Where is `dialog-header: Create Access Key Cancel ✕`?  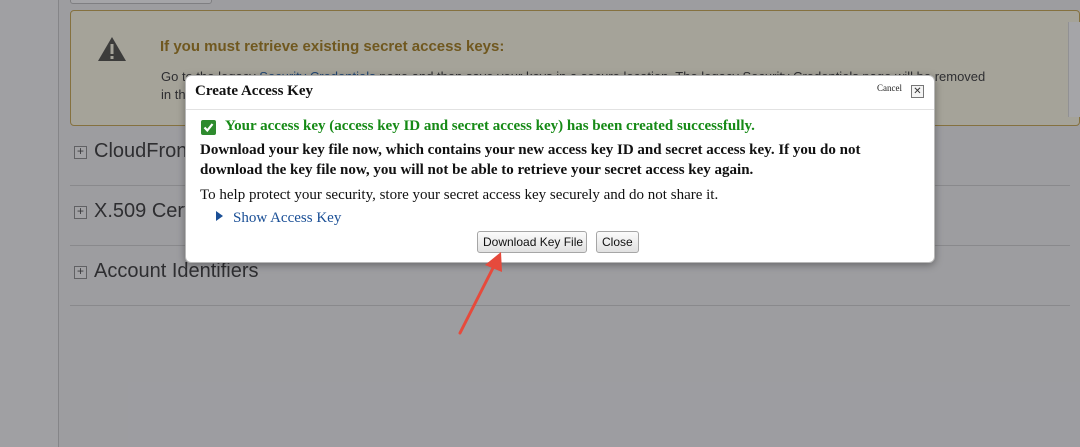 dialog-header: Create Access Key Cancel ✕ is located at coordinates (560, 93).